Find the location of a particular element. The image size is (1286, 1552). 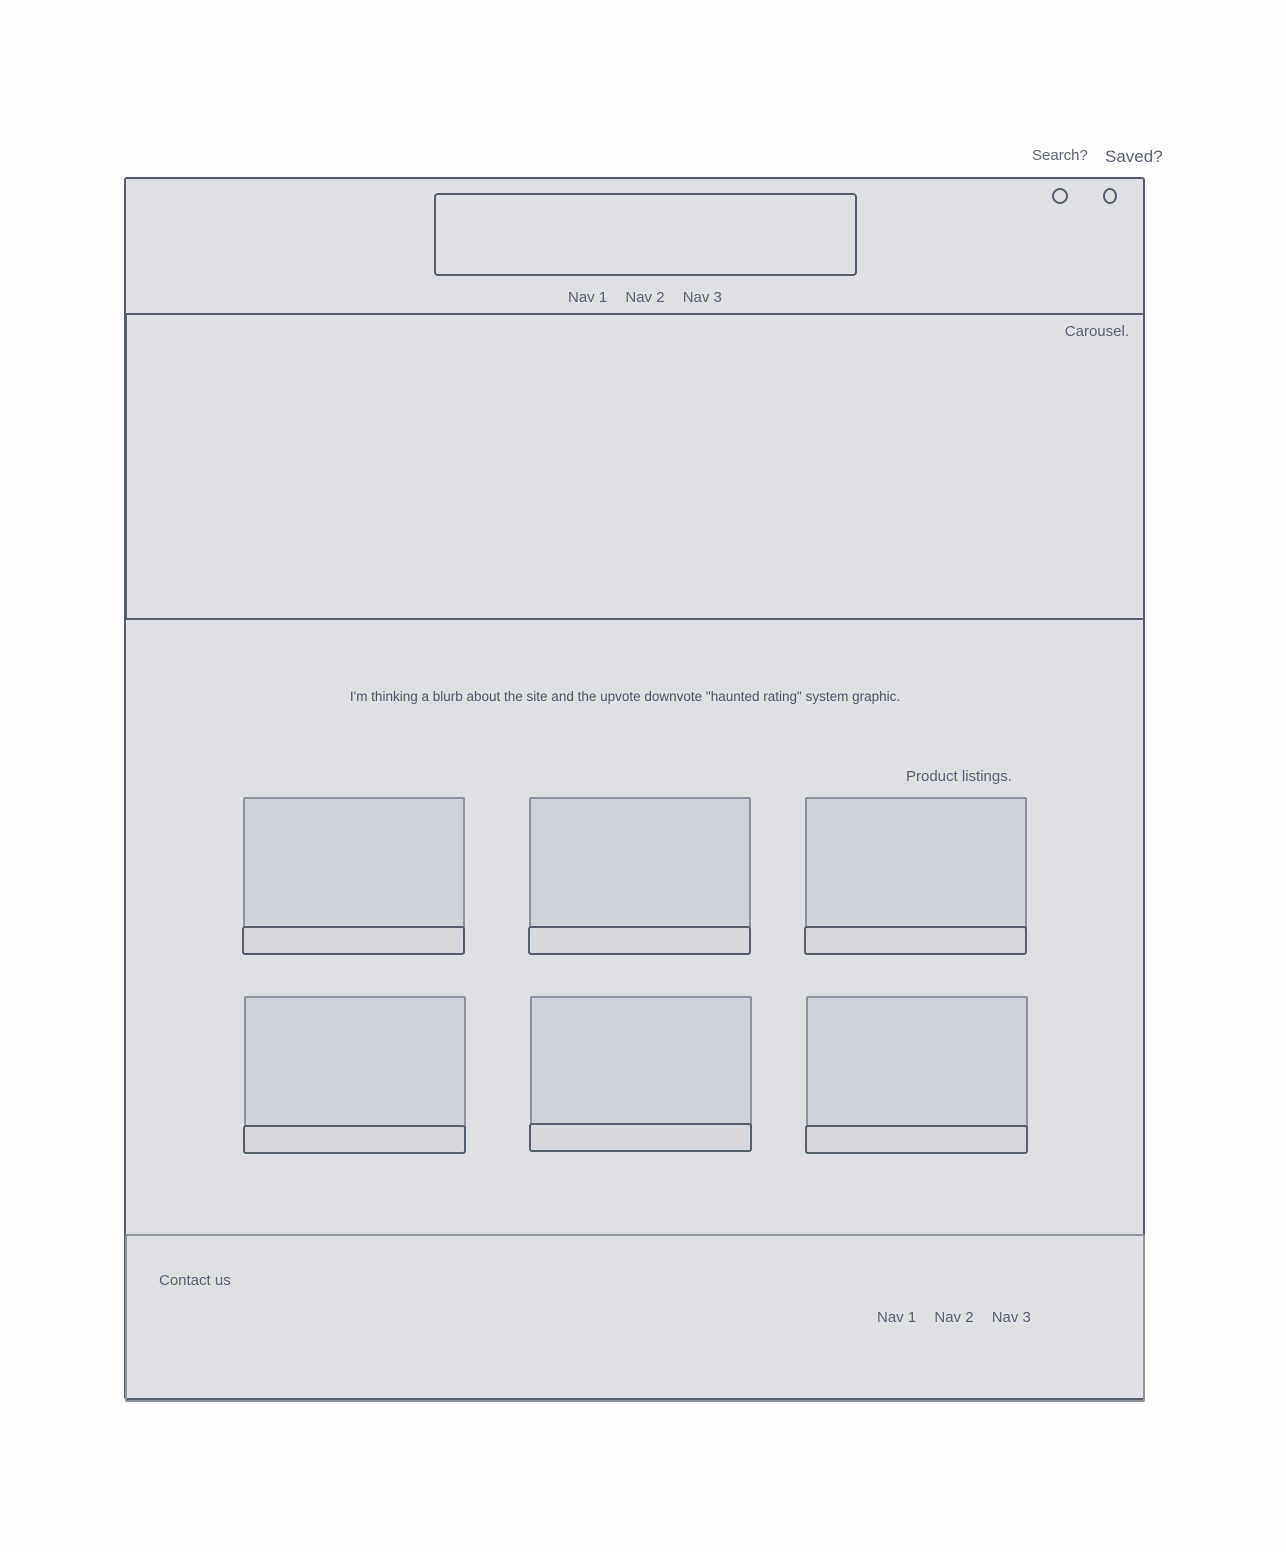

site-footer: Contact us Nav 1 Nav 2 Nav 3 is located at coordinates (635, 1318).